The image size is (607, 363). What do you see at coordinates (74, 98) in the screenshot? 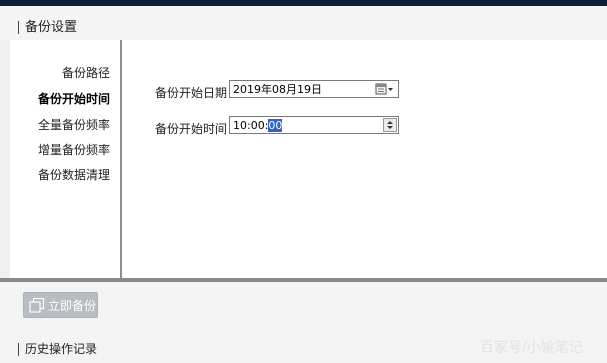
I see `nav-item-backup-start-time: 备份开始时间` at bounding box center [74, 98].